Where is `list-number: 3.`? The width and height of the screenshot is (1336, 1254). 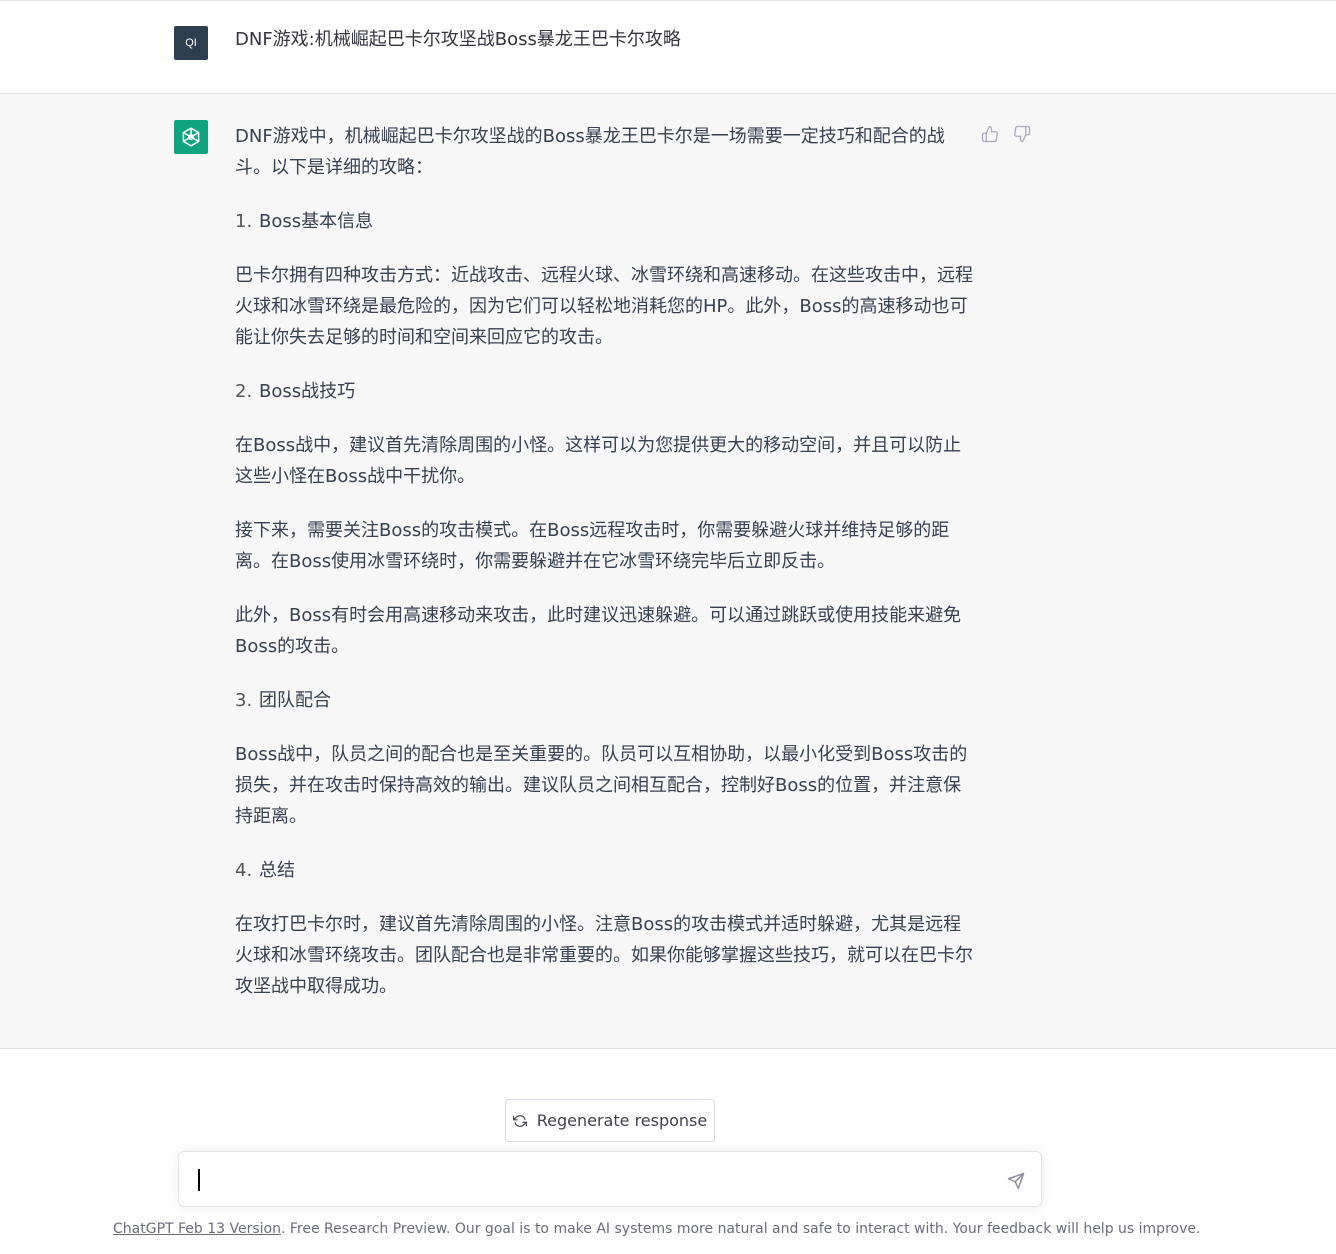
list-number: 3. is located at coordinates (244, 700).